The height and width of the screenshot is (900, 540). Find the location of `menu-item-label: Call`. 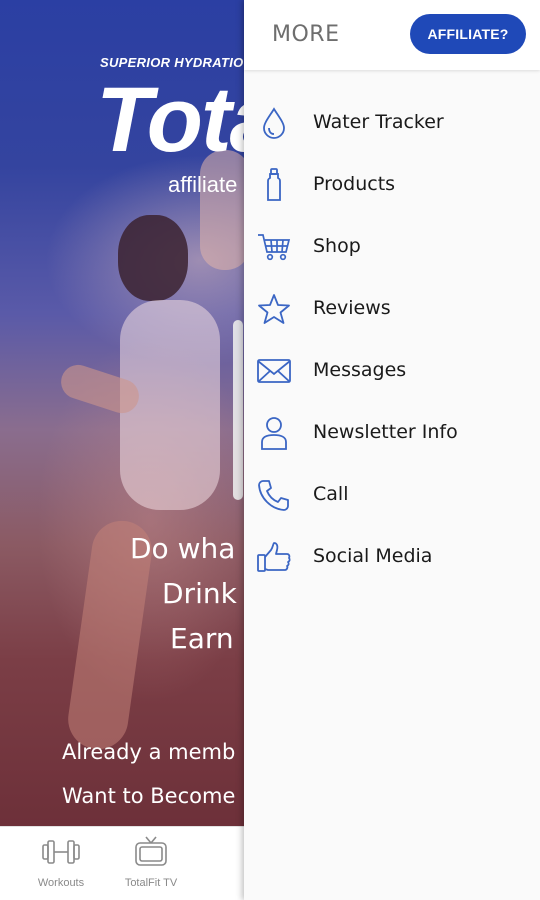

menu-item-label: Call is located at coordinates (331, 494).